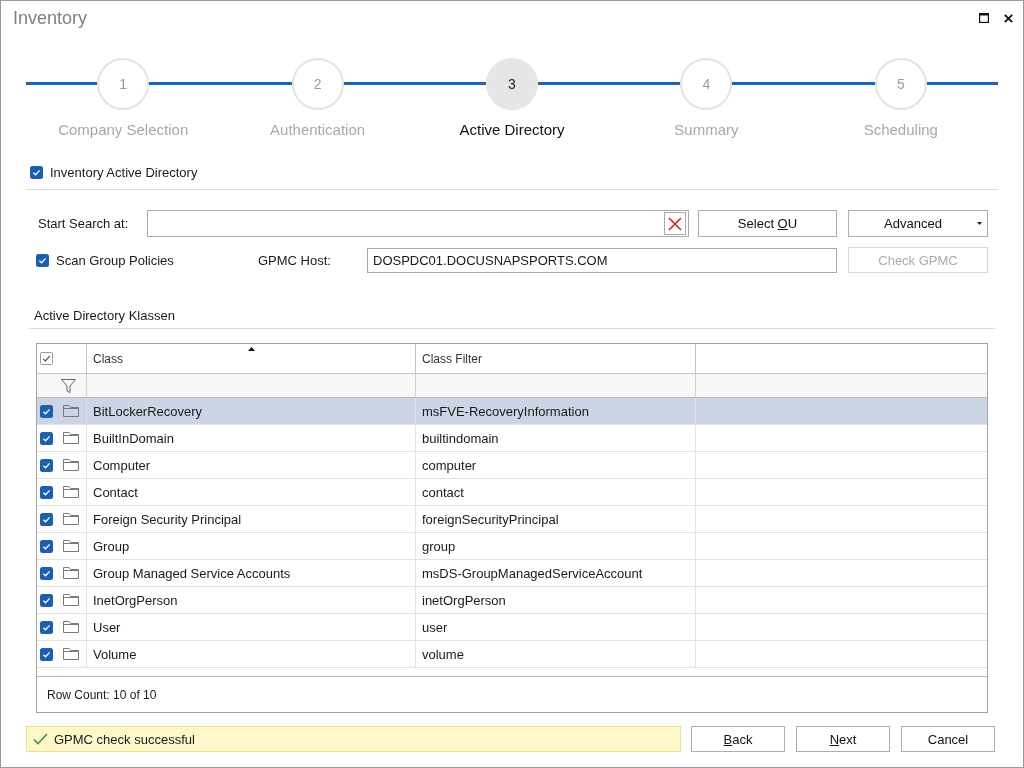 The height and width of the screenshot is (768, 1024). Describe the element at coordinates (490, 519) in the screenshot. I see `table-cell: foreignSecurityPrincipal` at that location.